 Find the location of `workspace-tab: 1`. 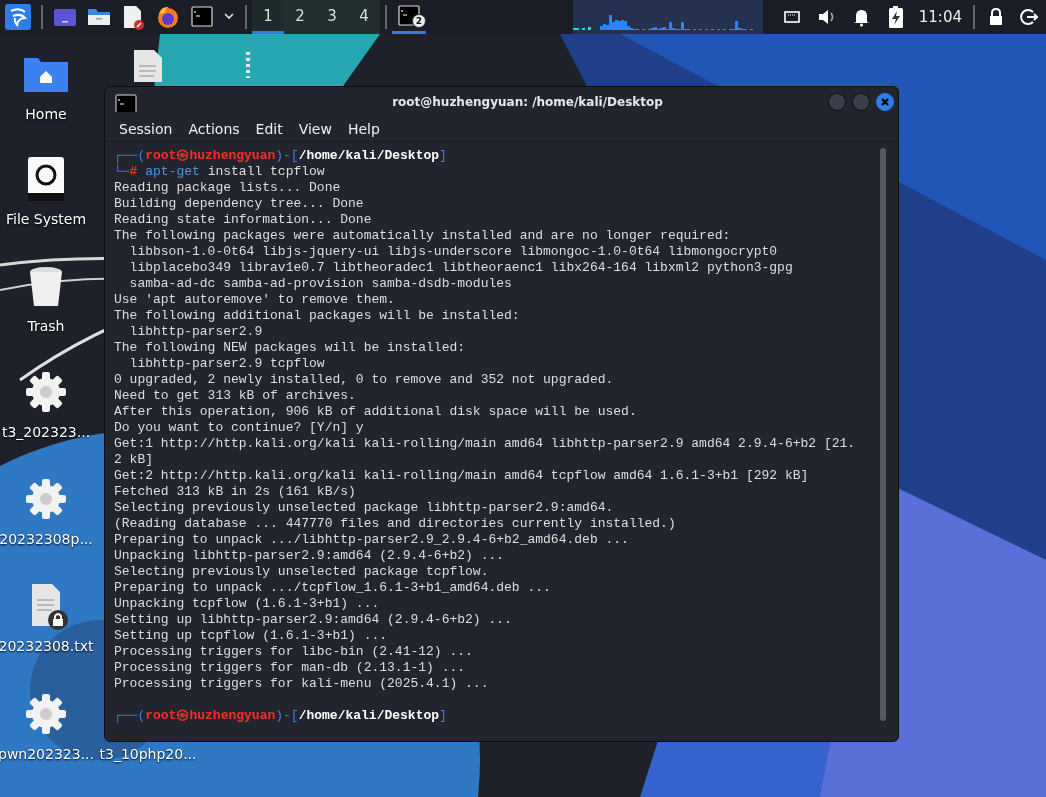

workspace-tab: 1 is located at coordinates (268, 17).